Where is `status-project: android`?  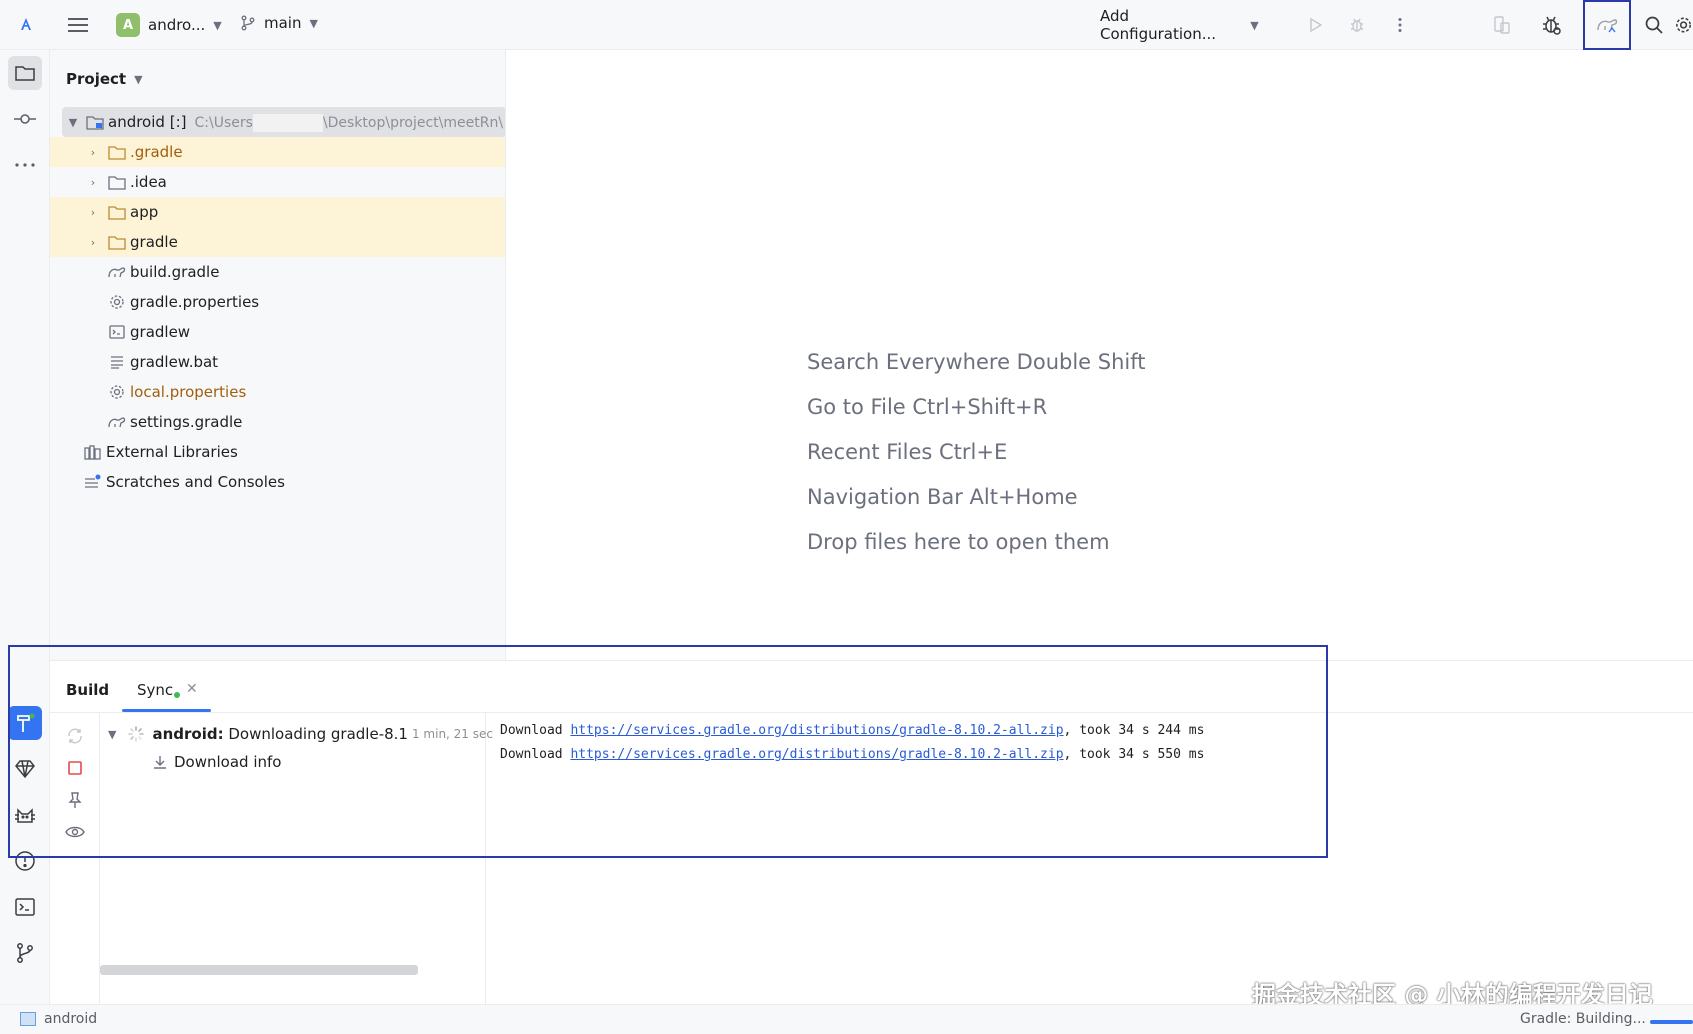 status-project: android is located at coordinates (58, 1019).